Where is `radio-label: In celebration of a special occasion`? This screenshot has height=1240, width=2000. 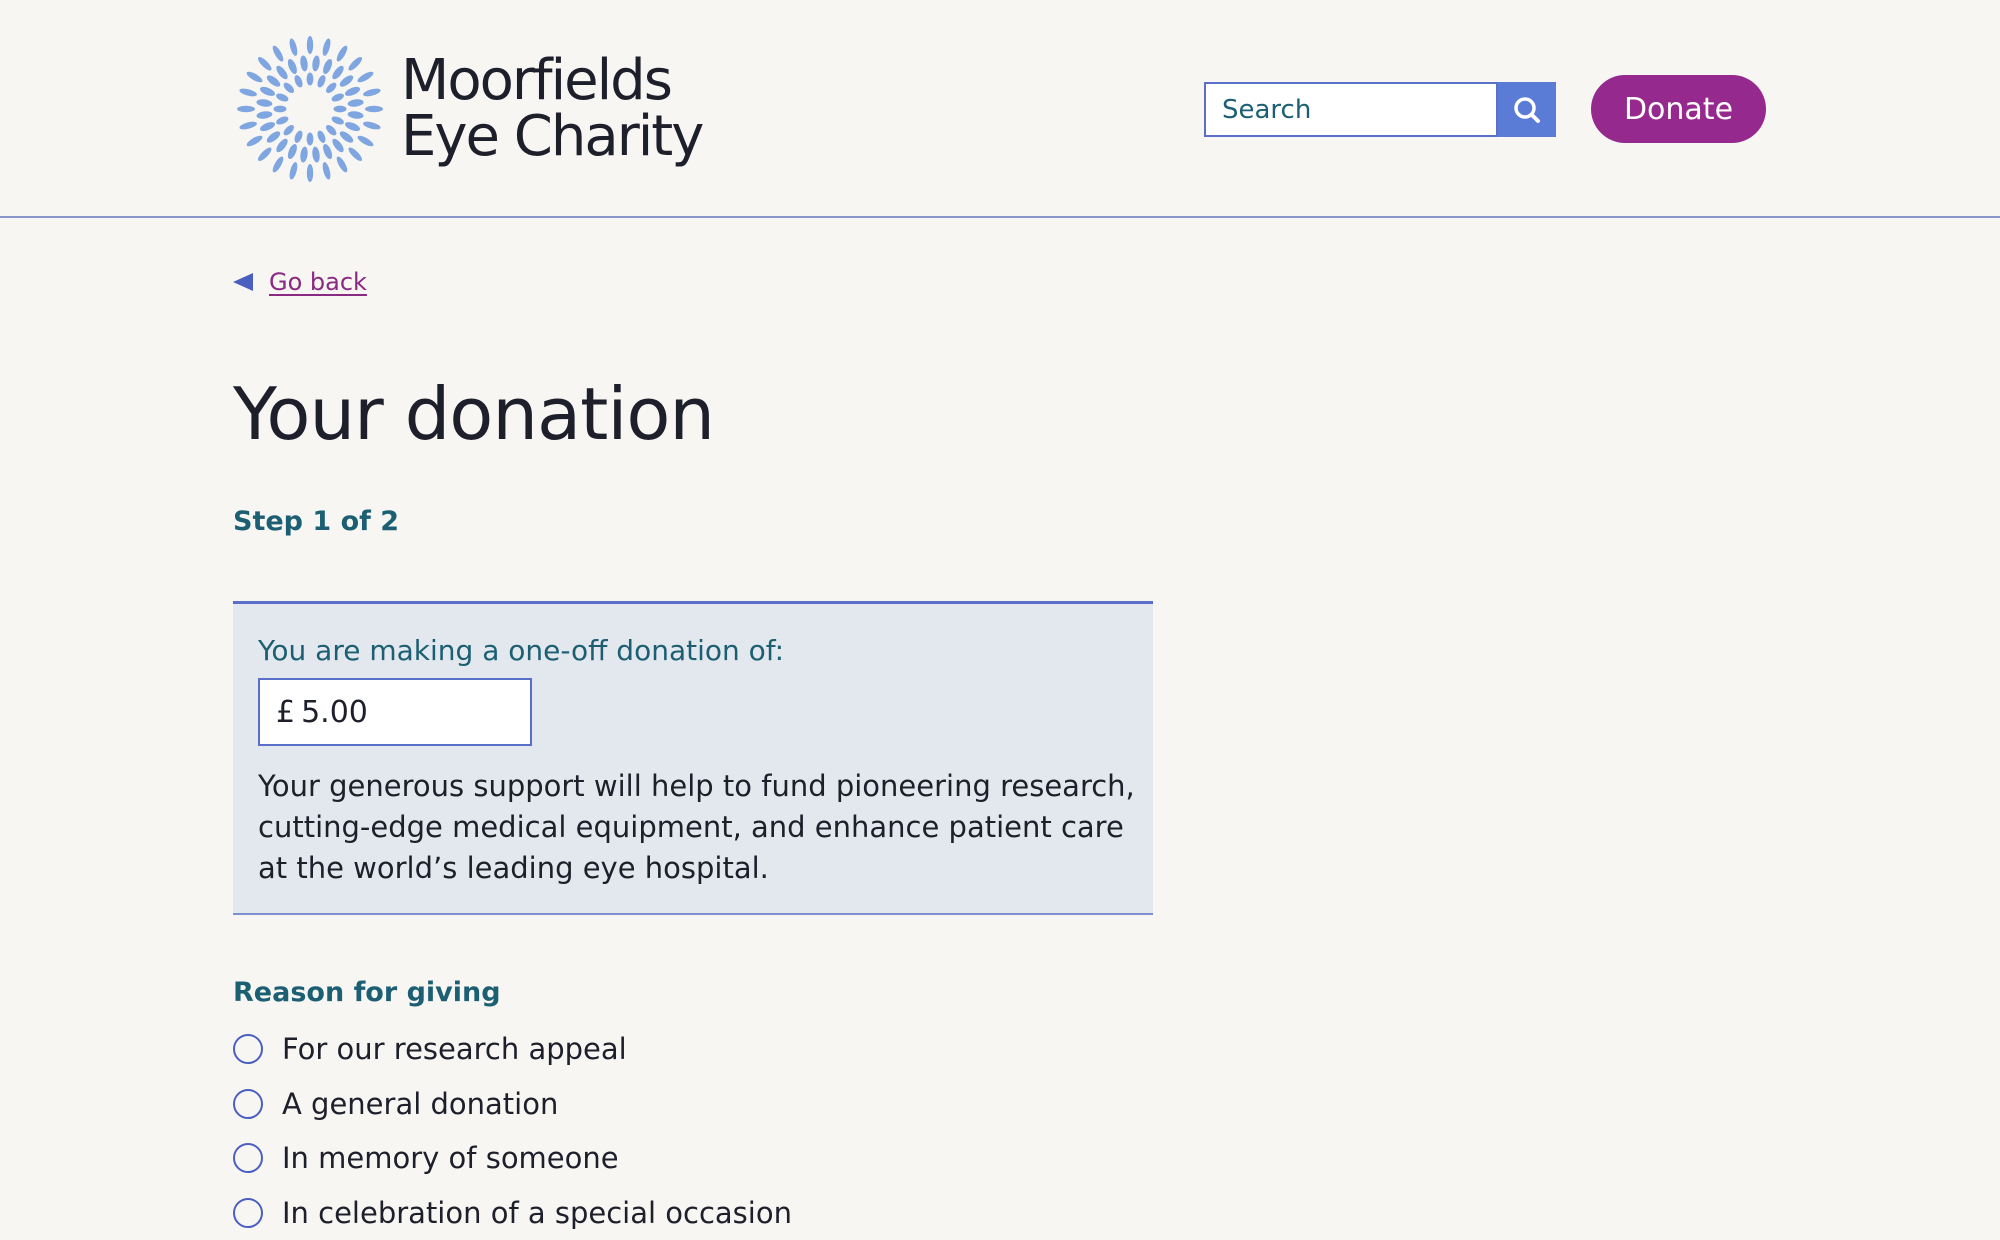 radio-label: In celebration of a special occasion is located at coordinates (537, 1213).